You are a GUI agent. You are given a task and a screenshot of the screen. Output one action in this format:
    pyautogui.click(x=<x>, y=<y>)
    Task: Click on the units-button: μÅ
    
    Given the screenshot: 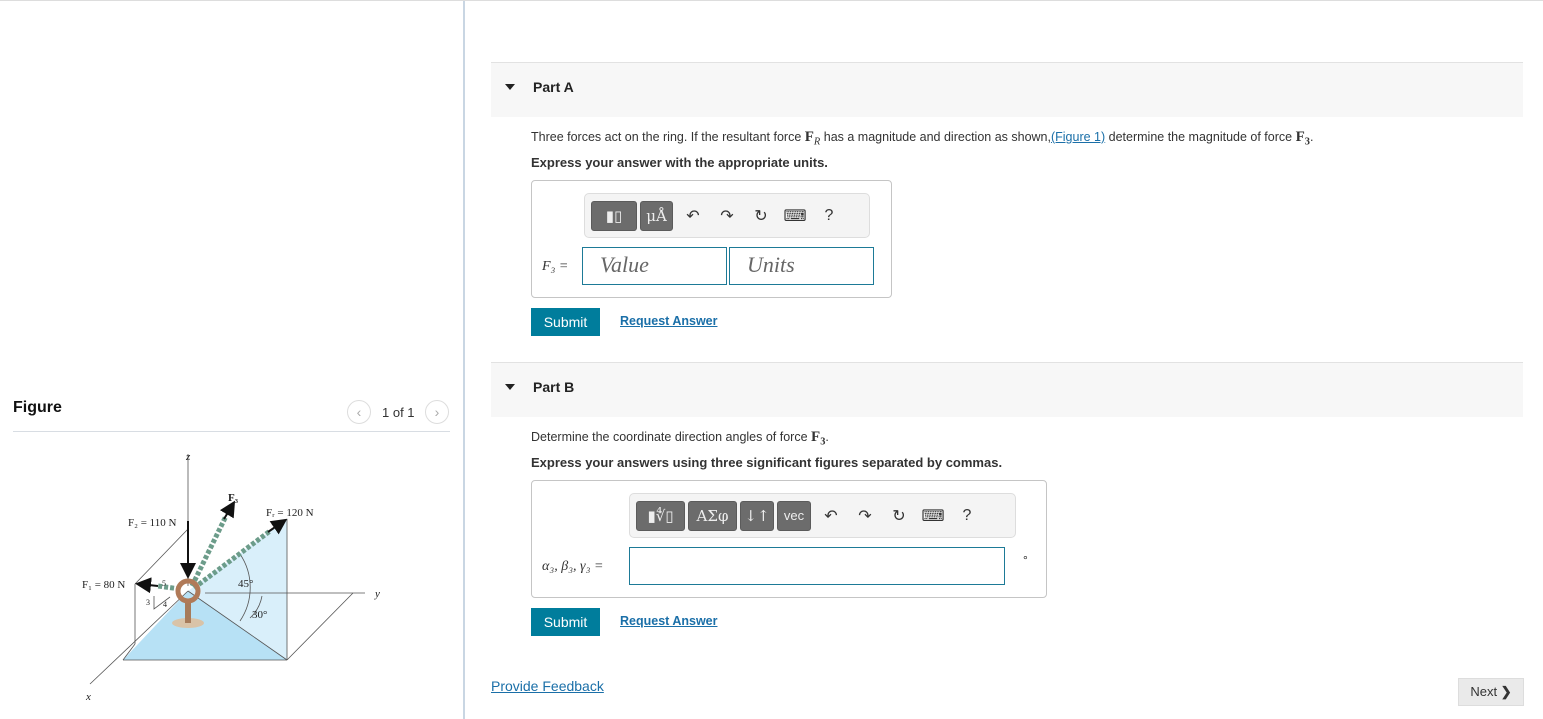 What is the action you would take?
    pyautogui.click(x=656, y=215)
    